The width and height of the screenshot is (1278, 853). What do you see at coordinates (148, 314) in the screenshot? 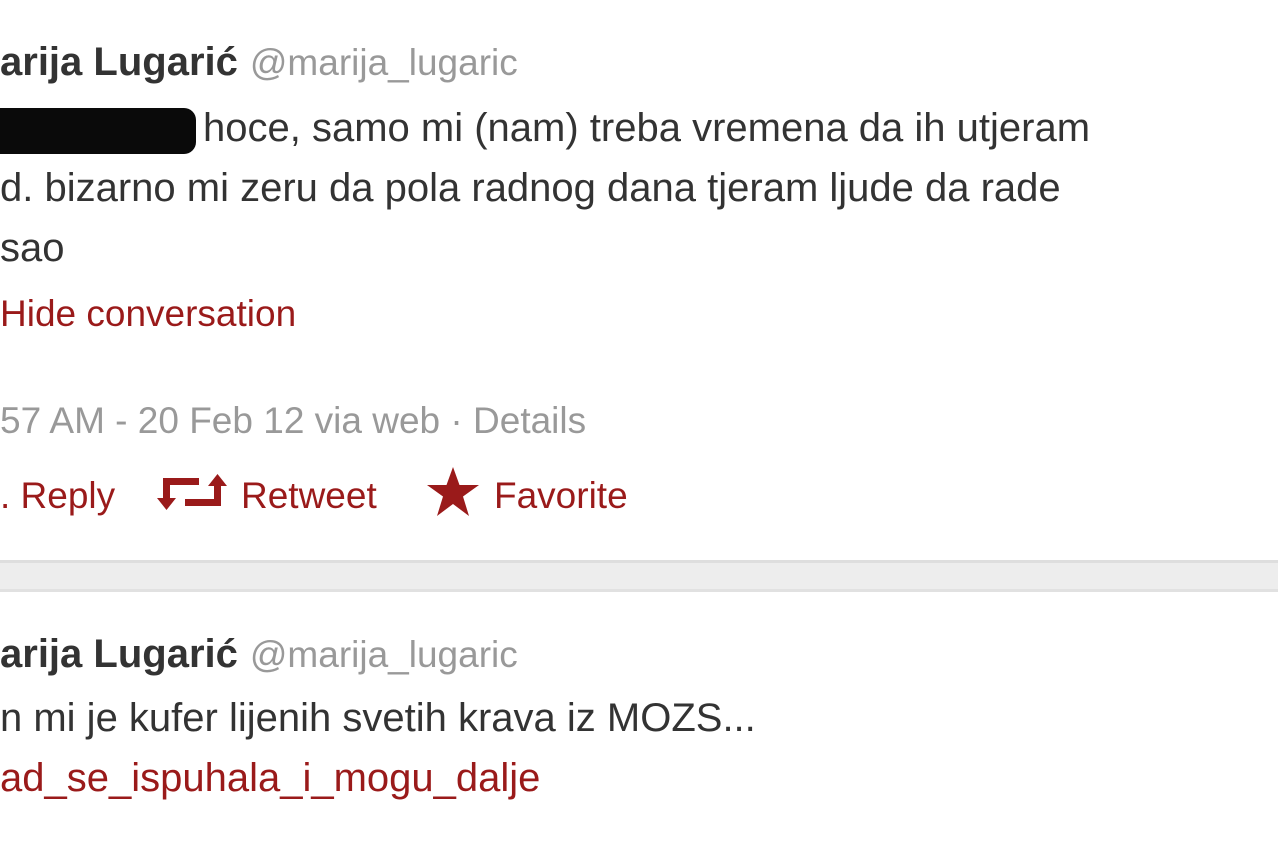
I see `hide-conversation-link: Hide conversation` at bounding box center [148, 314].